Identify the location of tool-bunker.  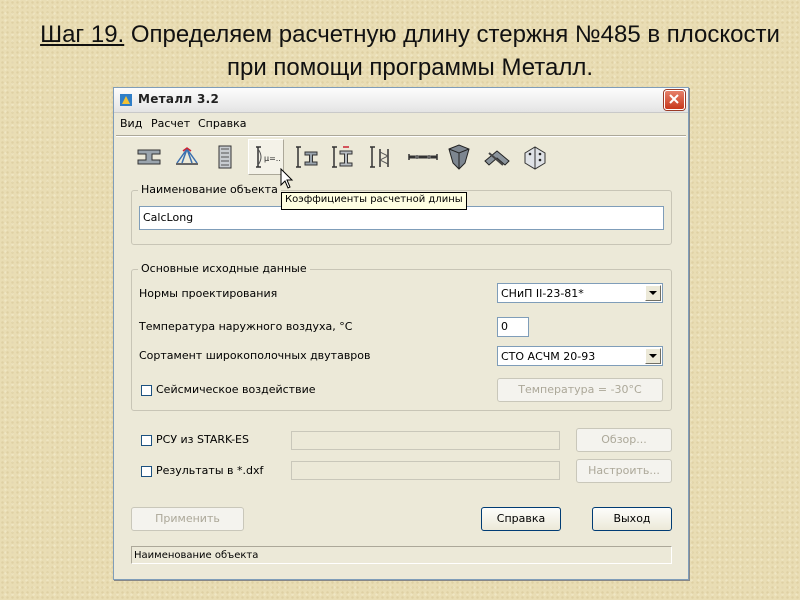
(459, 157).